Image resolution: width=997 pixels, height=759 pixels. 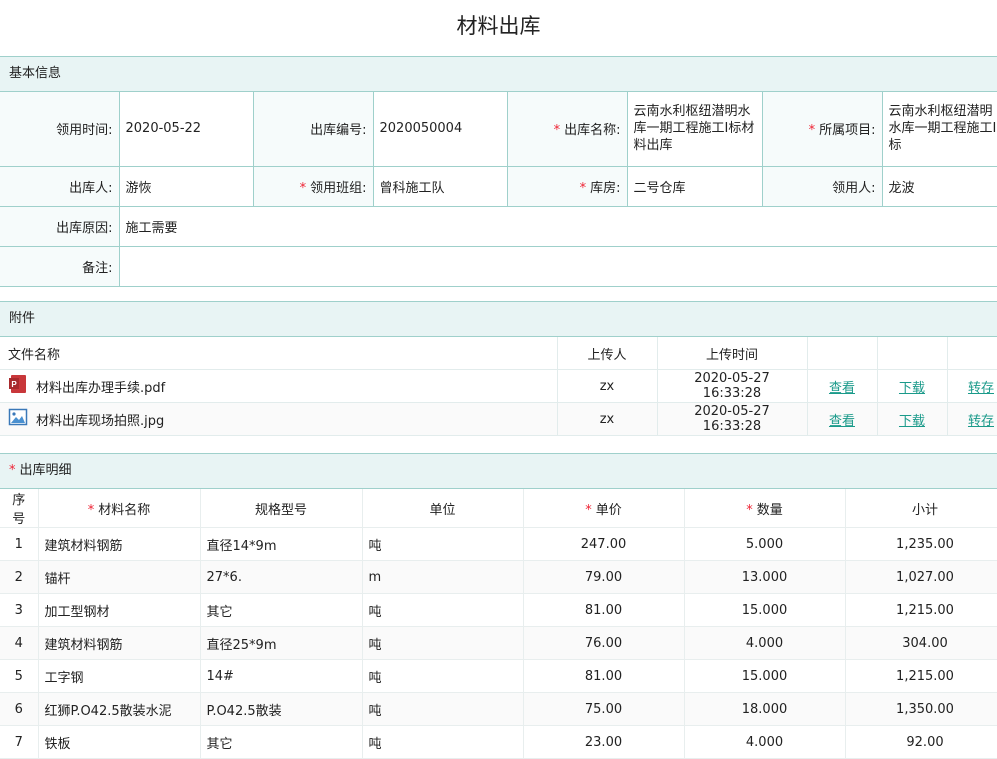 What do you see at coordinates (119, 709) in the screenshot?
I see `cell-material: 红狮P.O42.5散装水泥` at bounding box center [119, 709].